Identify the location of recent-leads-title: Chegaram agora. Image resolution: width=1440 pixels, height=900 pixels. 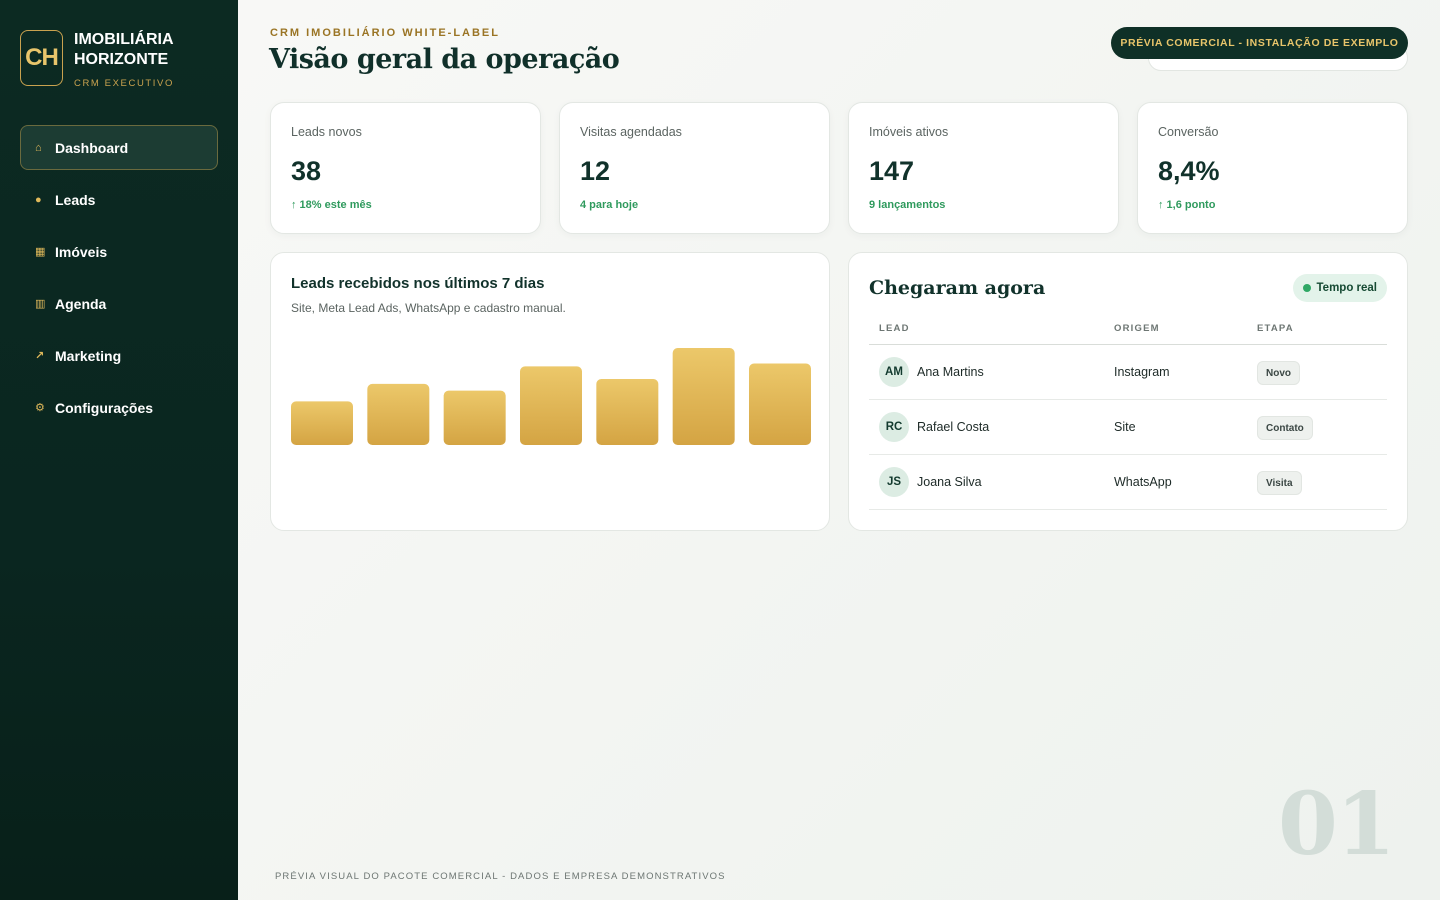
(957, 288).